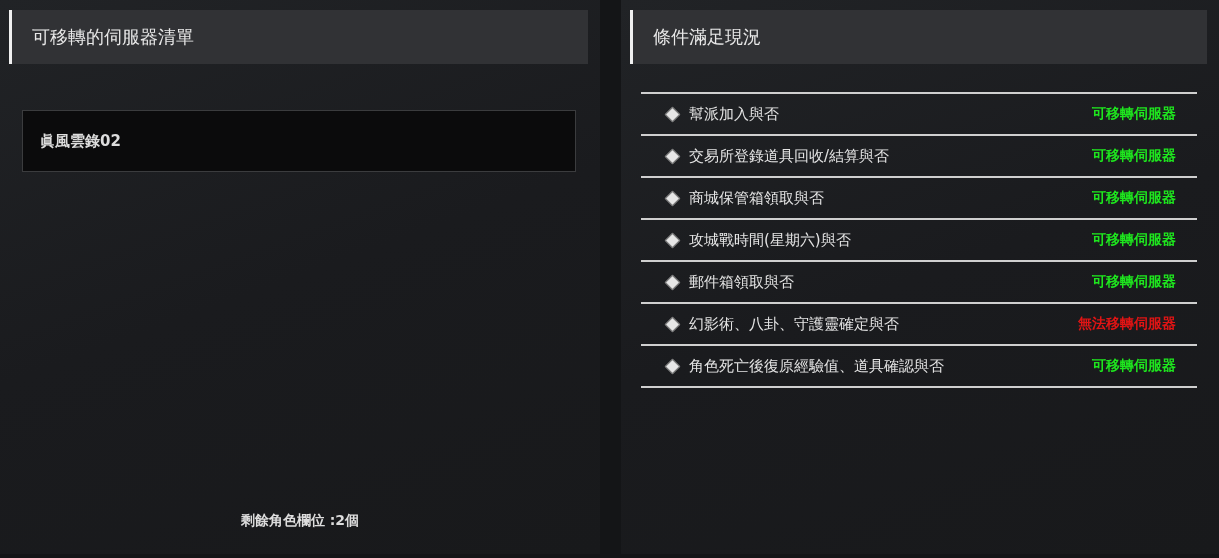 The image size is (1219, 558). Describe the element at coordinates (734, 114) in the screenshot. I see `condition-label: 幫派加入與否` at that location.